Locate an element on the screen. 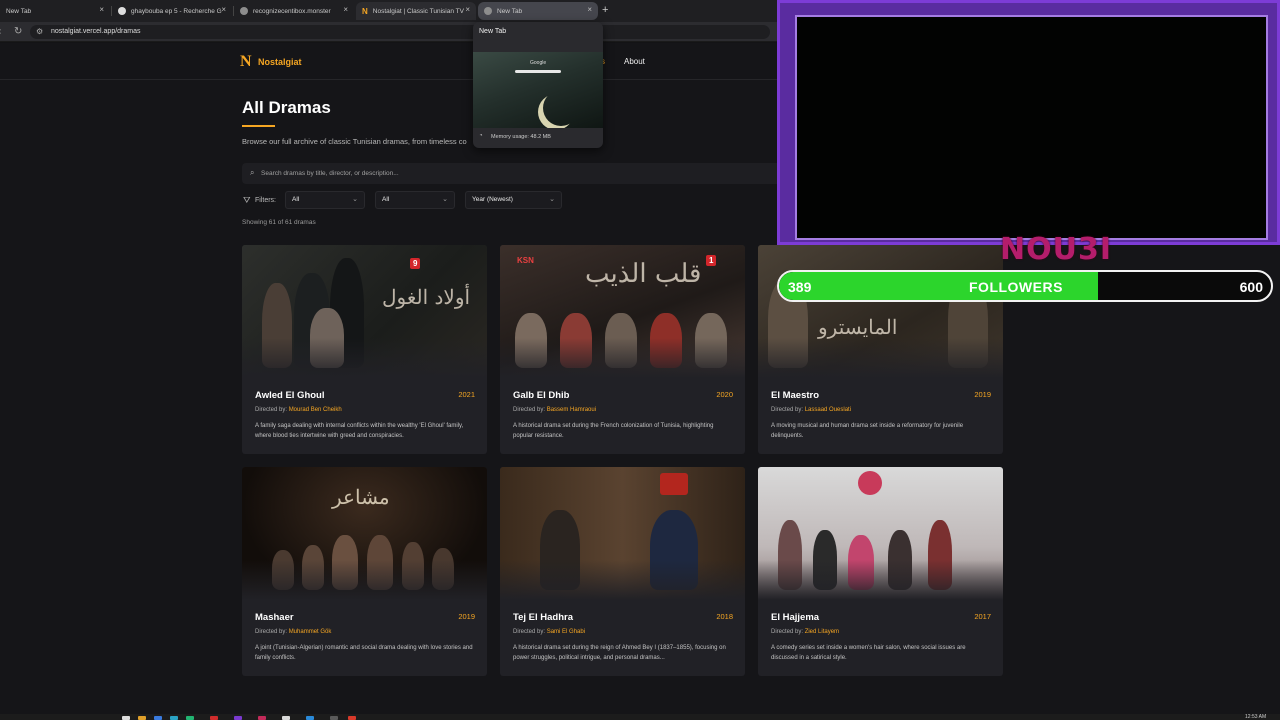 The image size is (1280, 720). url-field: ⚙ nostalgiat.vercel.app/dramas is located at coordinates (400, 32).